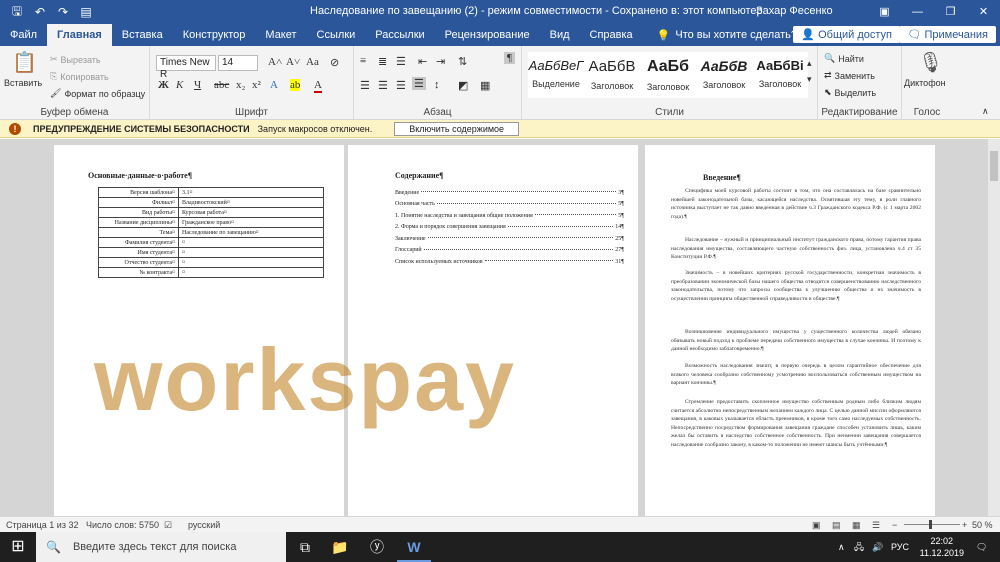  I want to click on style-heading-2: АаБб Заголовок, so click(668, 75).